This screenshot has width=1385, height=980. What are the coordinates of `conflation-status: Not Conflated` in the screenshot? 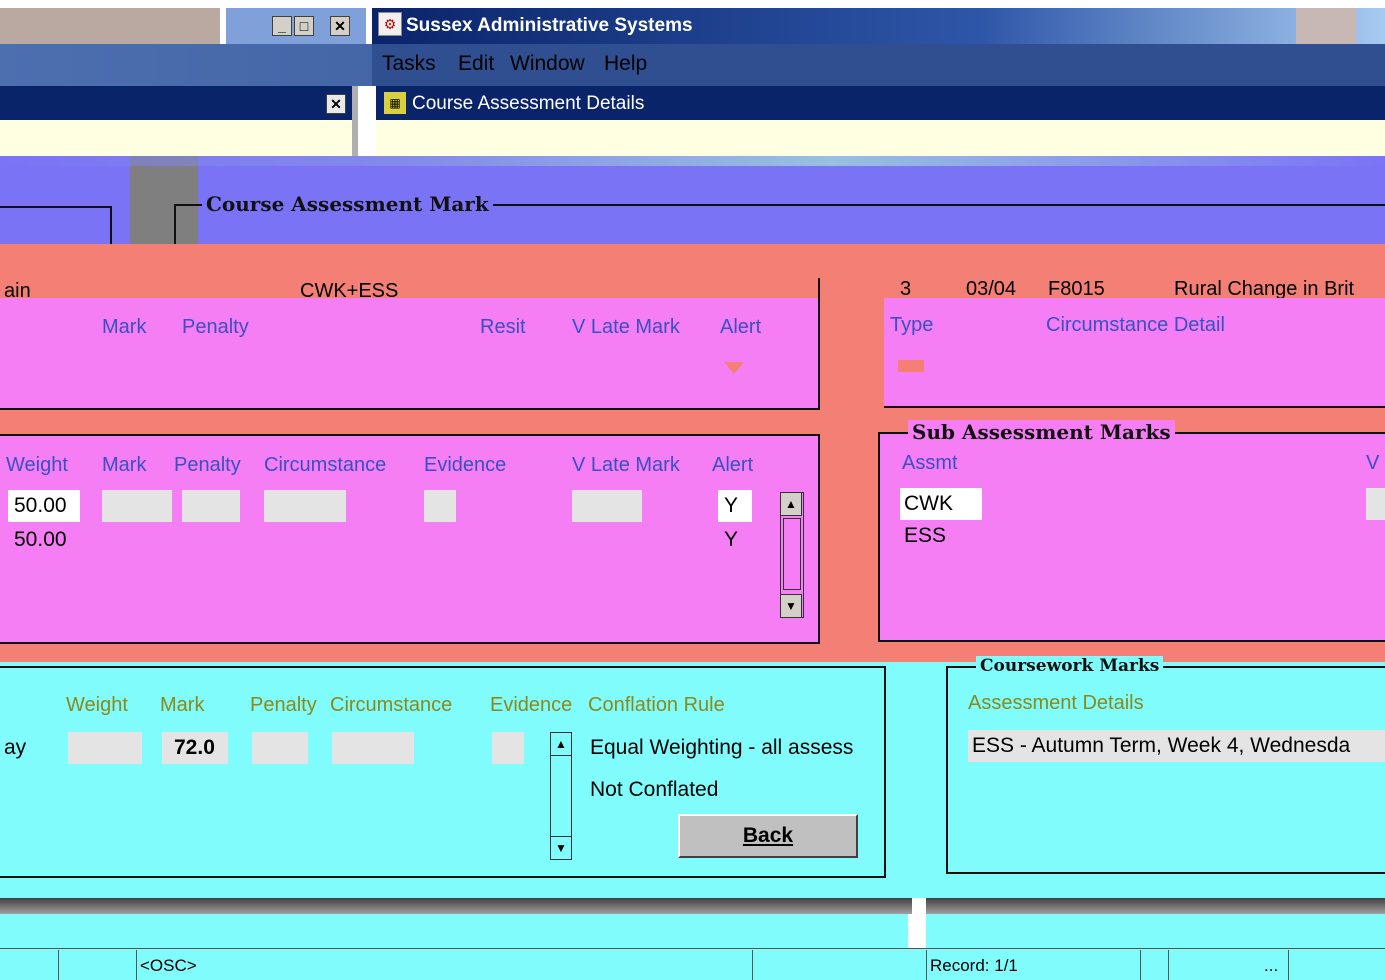 It's located at (654, 789).